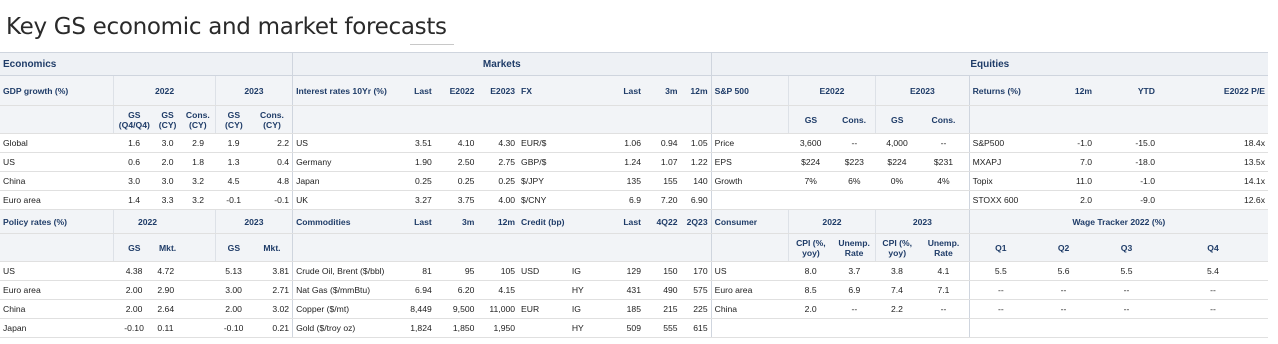 The image size is (1278, 344). I want to click on gdp-col-cons-cy-2022: Cons. (CY), so click(198, 119).